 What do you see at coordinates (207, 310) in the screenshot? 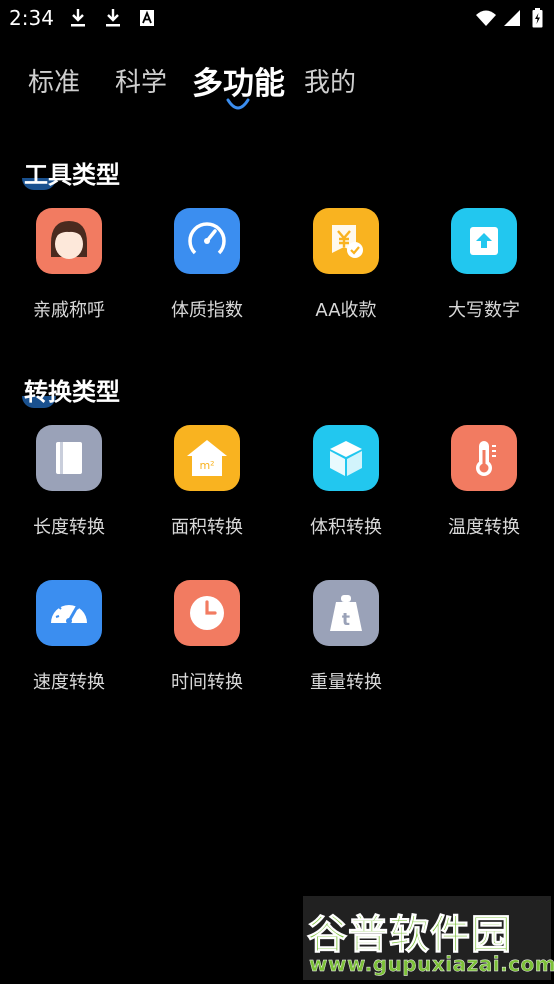
I see `tool-label: 体质指数` at bounding box center [207, 310].